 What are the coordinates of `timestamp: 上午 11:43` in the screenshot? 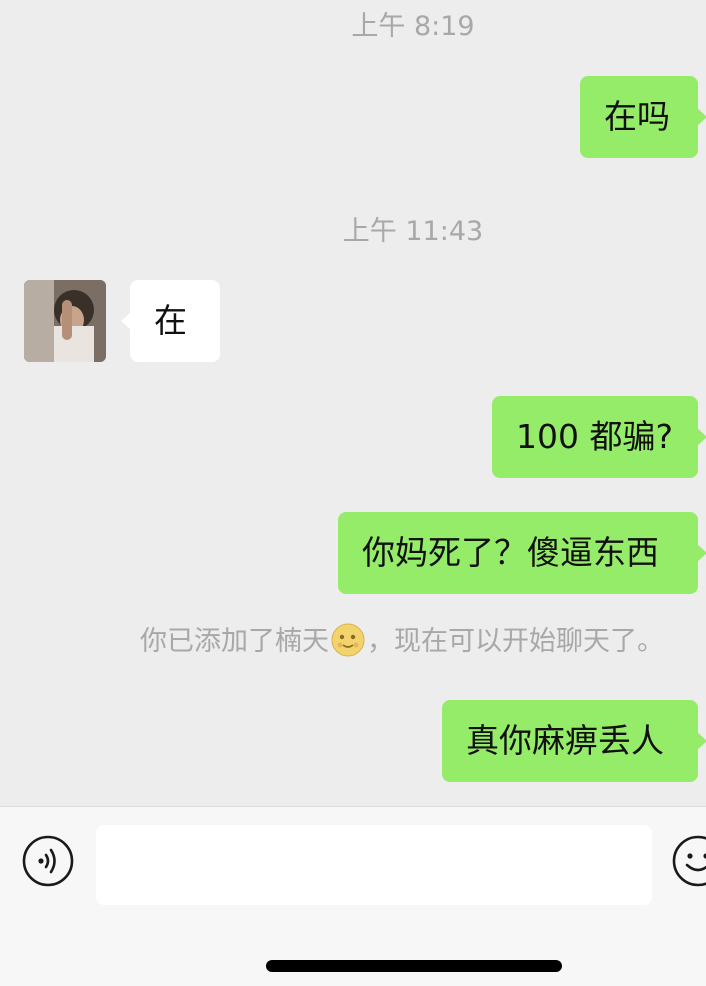 It's located at (413, 231).